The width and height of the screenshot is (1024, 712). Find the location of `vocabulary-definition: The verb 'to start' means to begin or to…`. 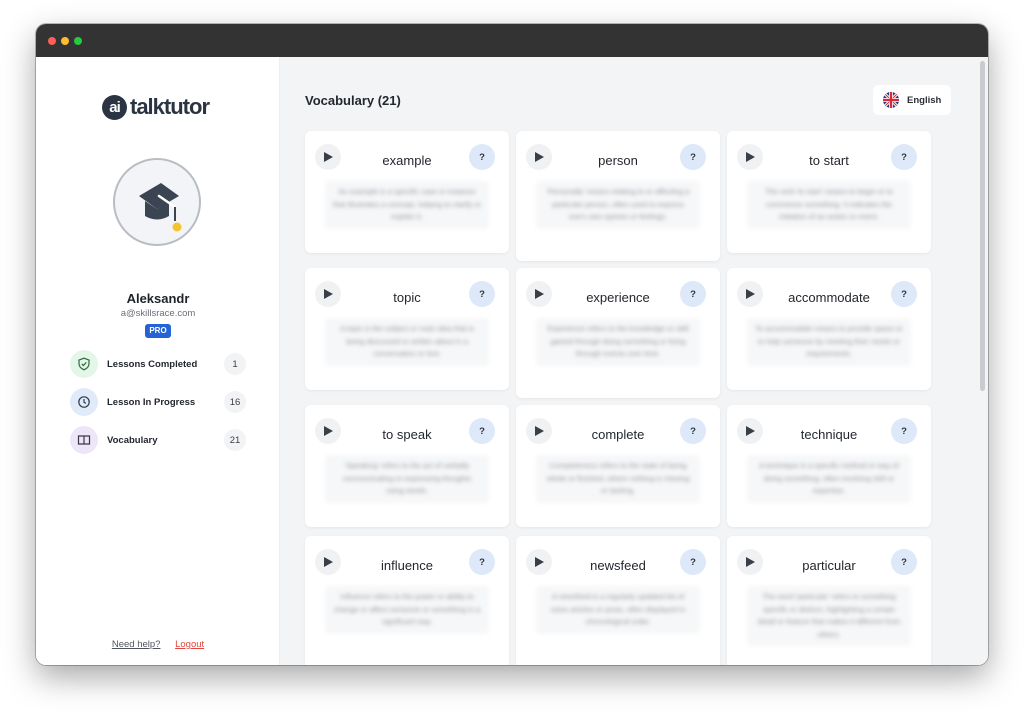

vocabulary-definition: The verb 'to start' means to begin or to… is located at coordinates (829, 205).